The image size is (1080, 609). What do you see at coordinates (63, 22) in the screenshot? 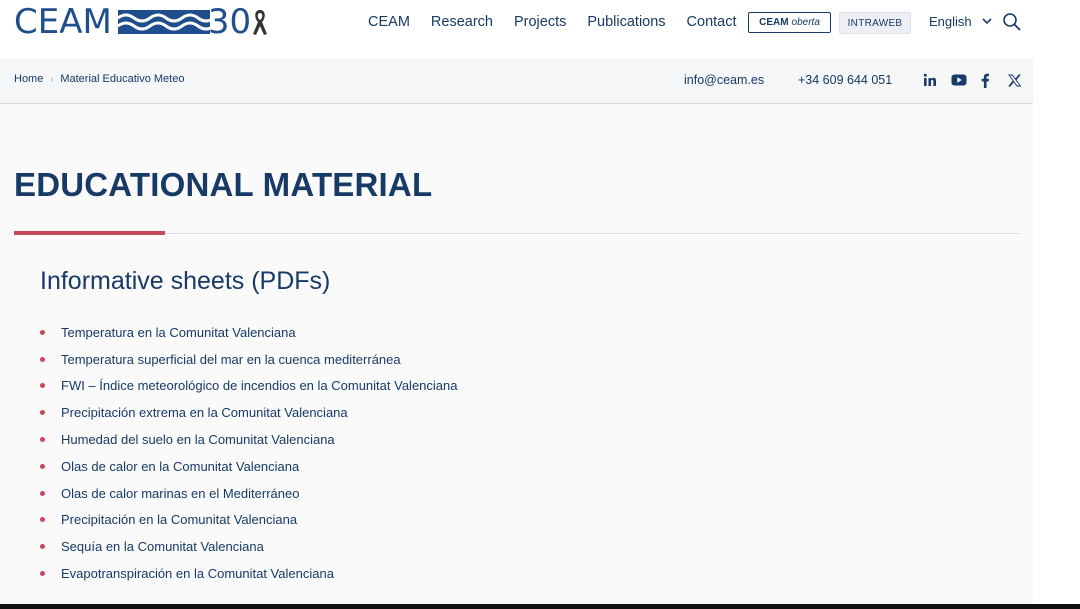
I see `logo-wordmark: CEAM` at bounding box center [63, 22].